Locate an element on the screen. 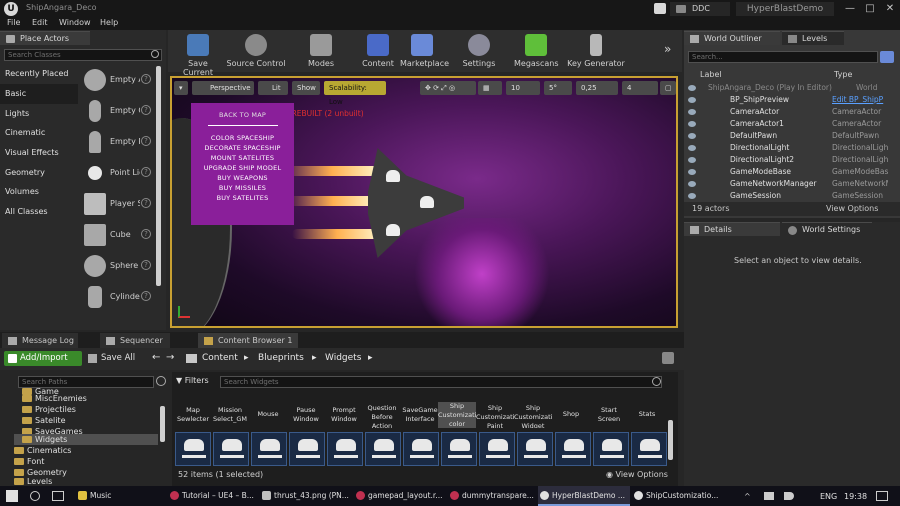  menu-color-spaceship: COLOR SPACESHIP is located at coordinates (242, 138).